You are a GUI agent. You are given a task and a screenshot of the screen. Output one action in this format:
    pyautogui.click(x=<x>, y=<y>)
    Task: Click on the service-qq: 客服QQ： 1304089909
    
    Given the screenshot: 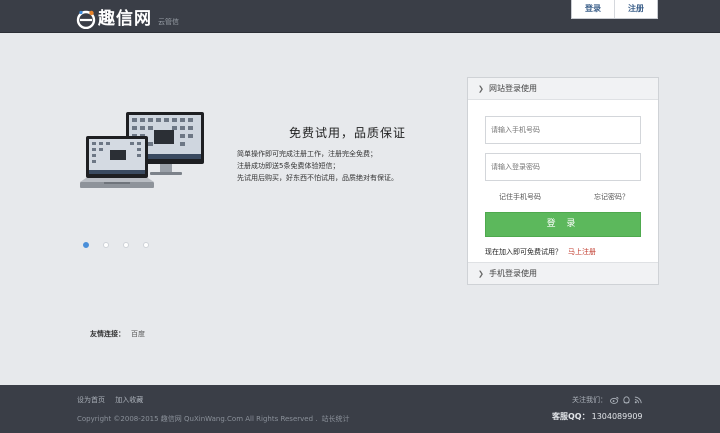 What is the action you would take?
    pyautogui.click(x=597, y=416)
    